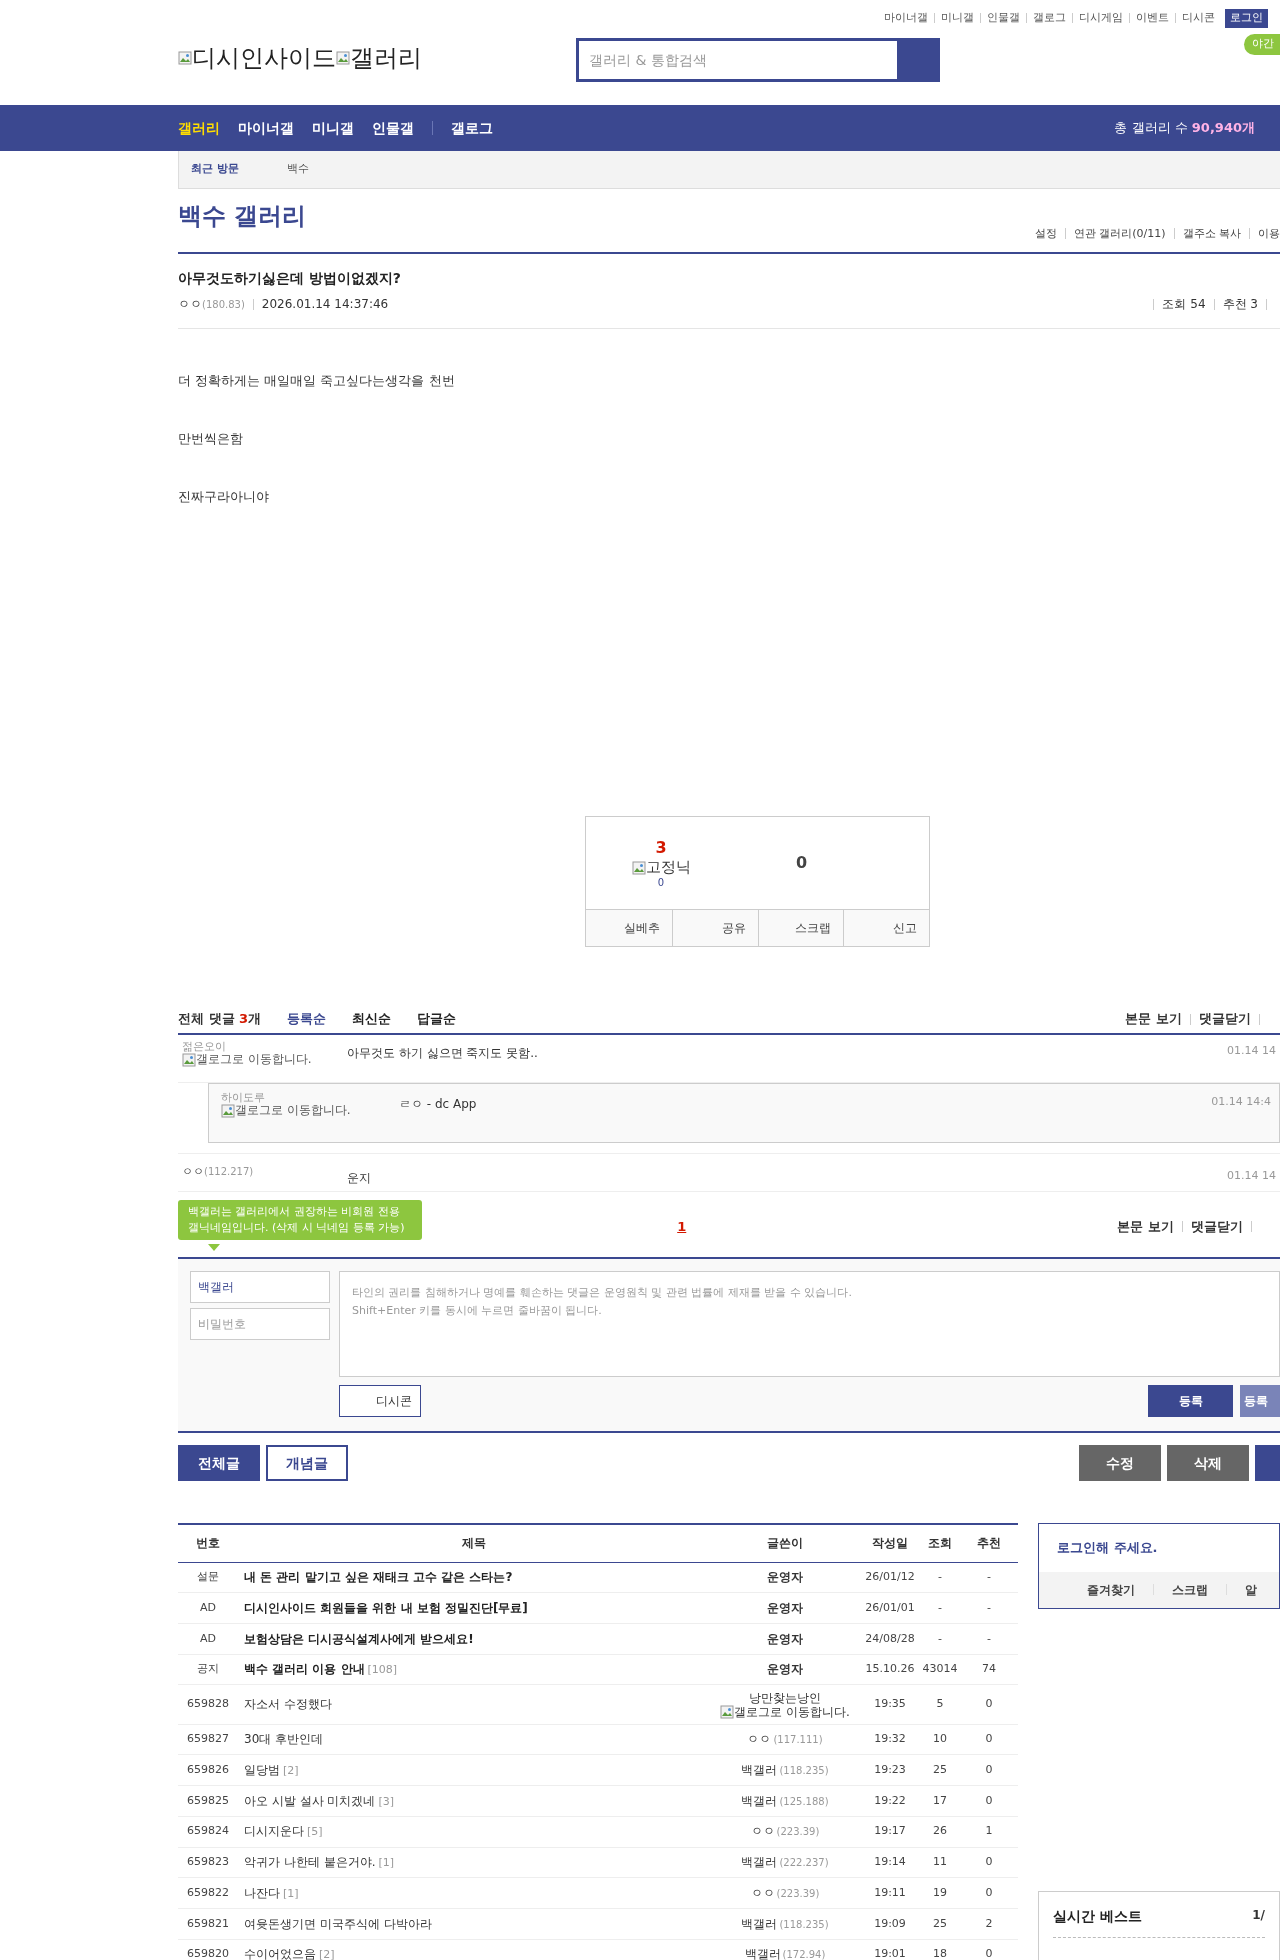 The height and width of the screenshot is (1960, 1280). I want to click on gallery-link: 이용, so click(1269, 233).